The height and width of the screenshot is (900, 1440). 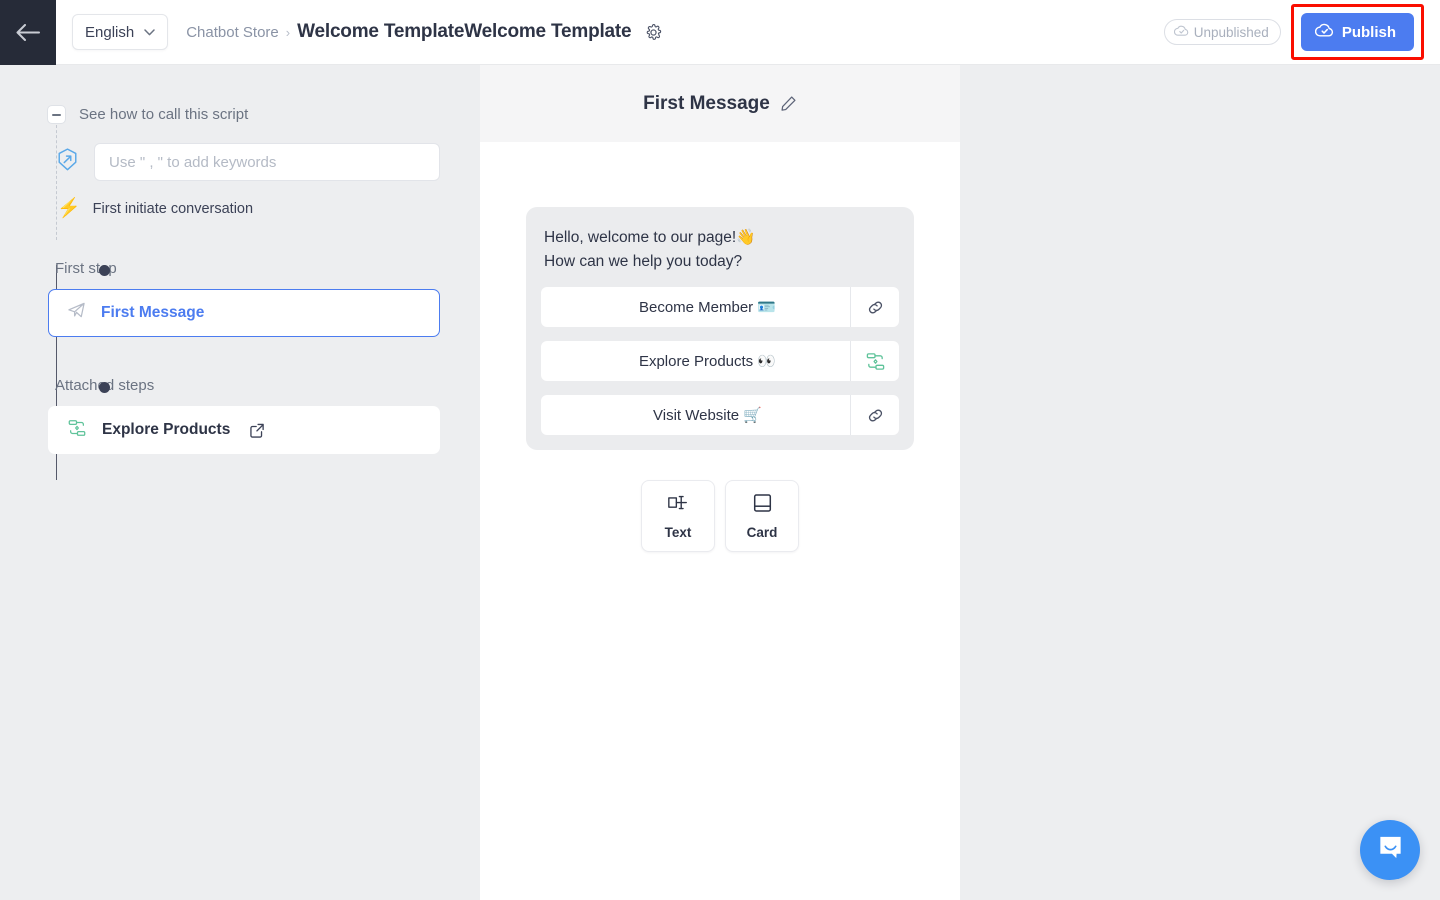 What do you see at coordinates (762, 504) in the screenshot?
I see `card-block-icon` at bounding box center [762, 504].